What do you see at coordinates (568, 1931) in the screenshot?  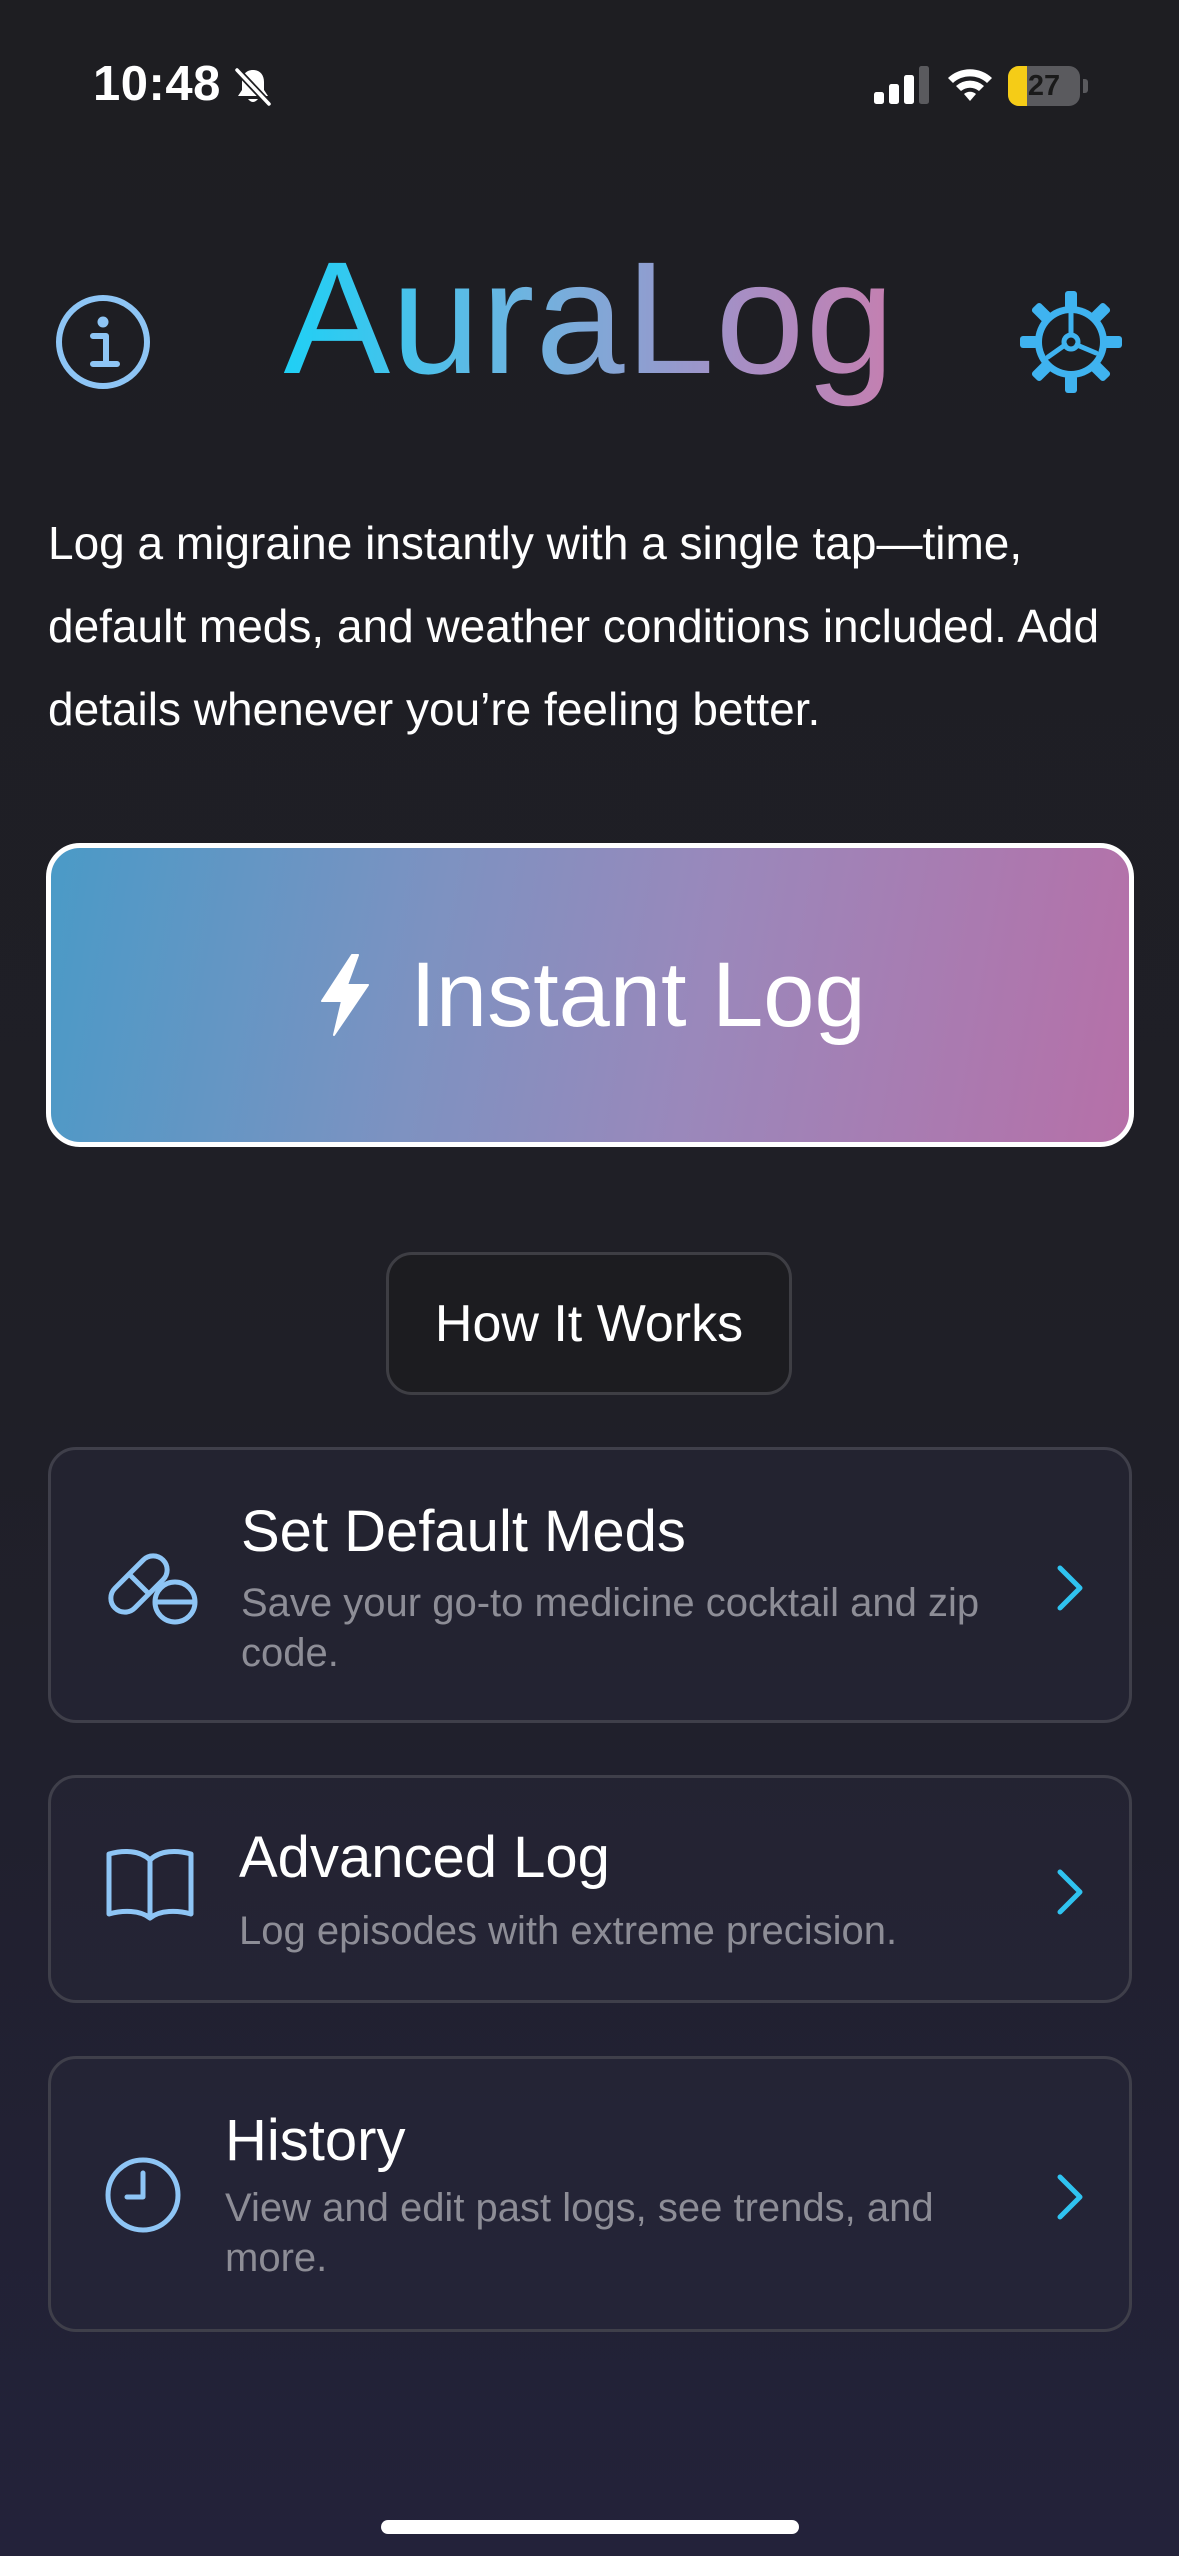 I see `advanced-log-subtitle: Log episodes with extreme precision.` at bounding box center [568, 1931].